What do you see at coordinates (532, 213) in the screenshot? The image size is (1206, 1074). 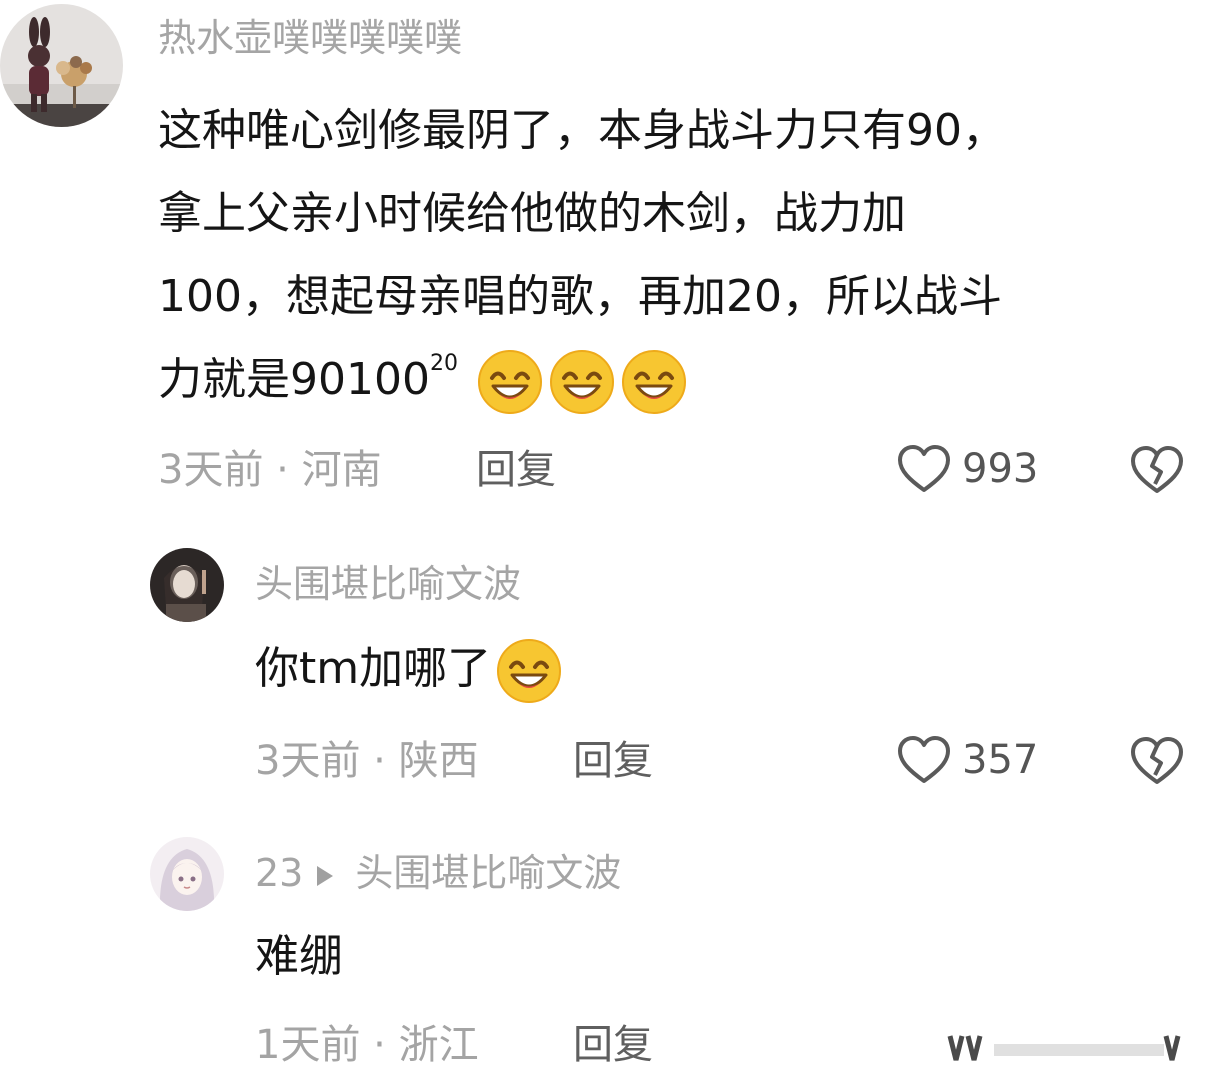 I see `comment-text-line: 拿上父亲小时候给他做的木剑，战力加` at bounding box center [532, 213].